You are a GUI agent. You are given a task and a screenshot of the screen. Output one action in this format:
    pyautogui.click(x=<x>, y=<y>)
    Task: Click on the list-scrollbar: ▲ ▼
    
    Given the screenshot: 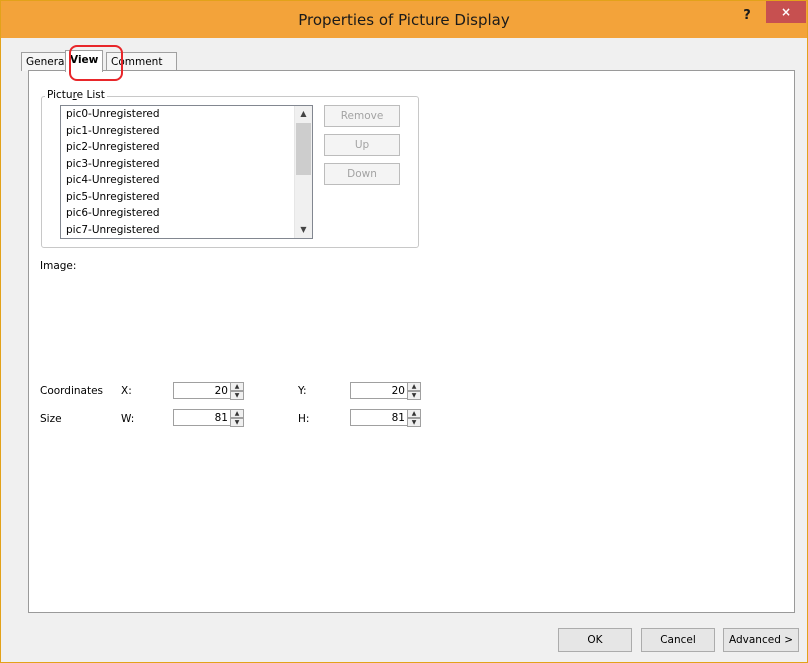 What is the action you would take?
    pyautogui.click(x=303, y=172)
    